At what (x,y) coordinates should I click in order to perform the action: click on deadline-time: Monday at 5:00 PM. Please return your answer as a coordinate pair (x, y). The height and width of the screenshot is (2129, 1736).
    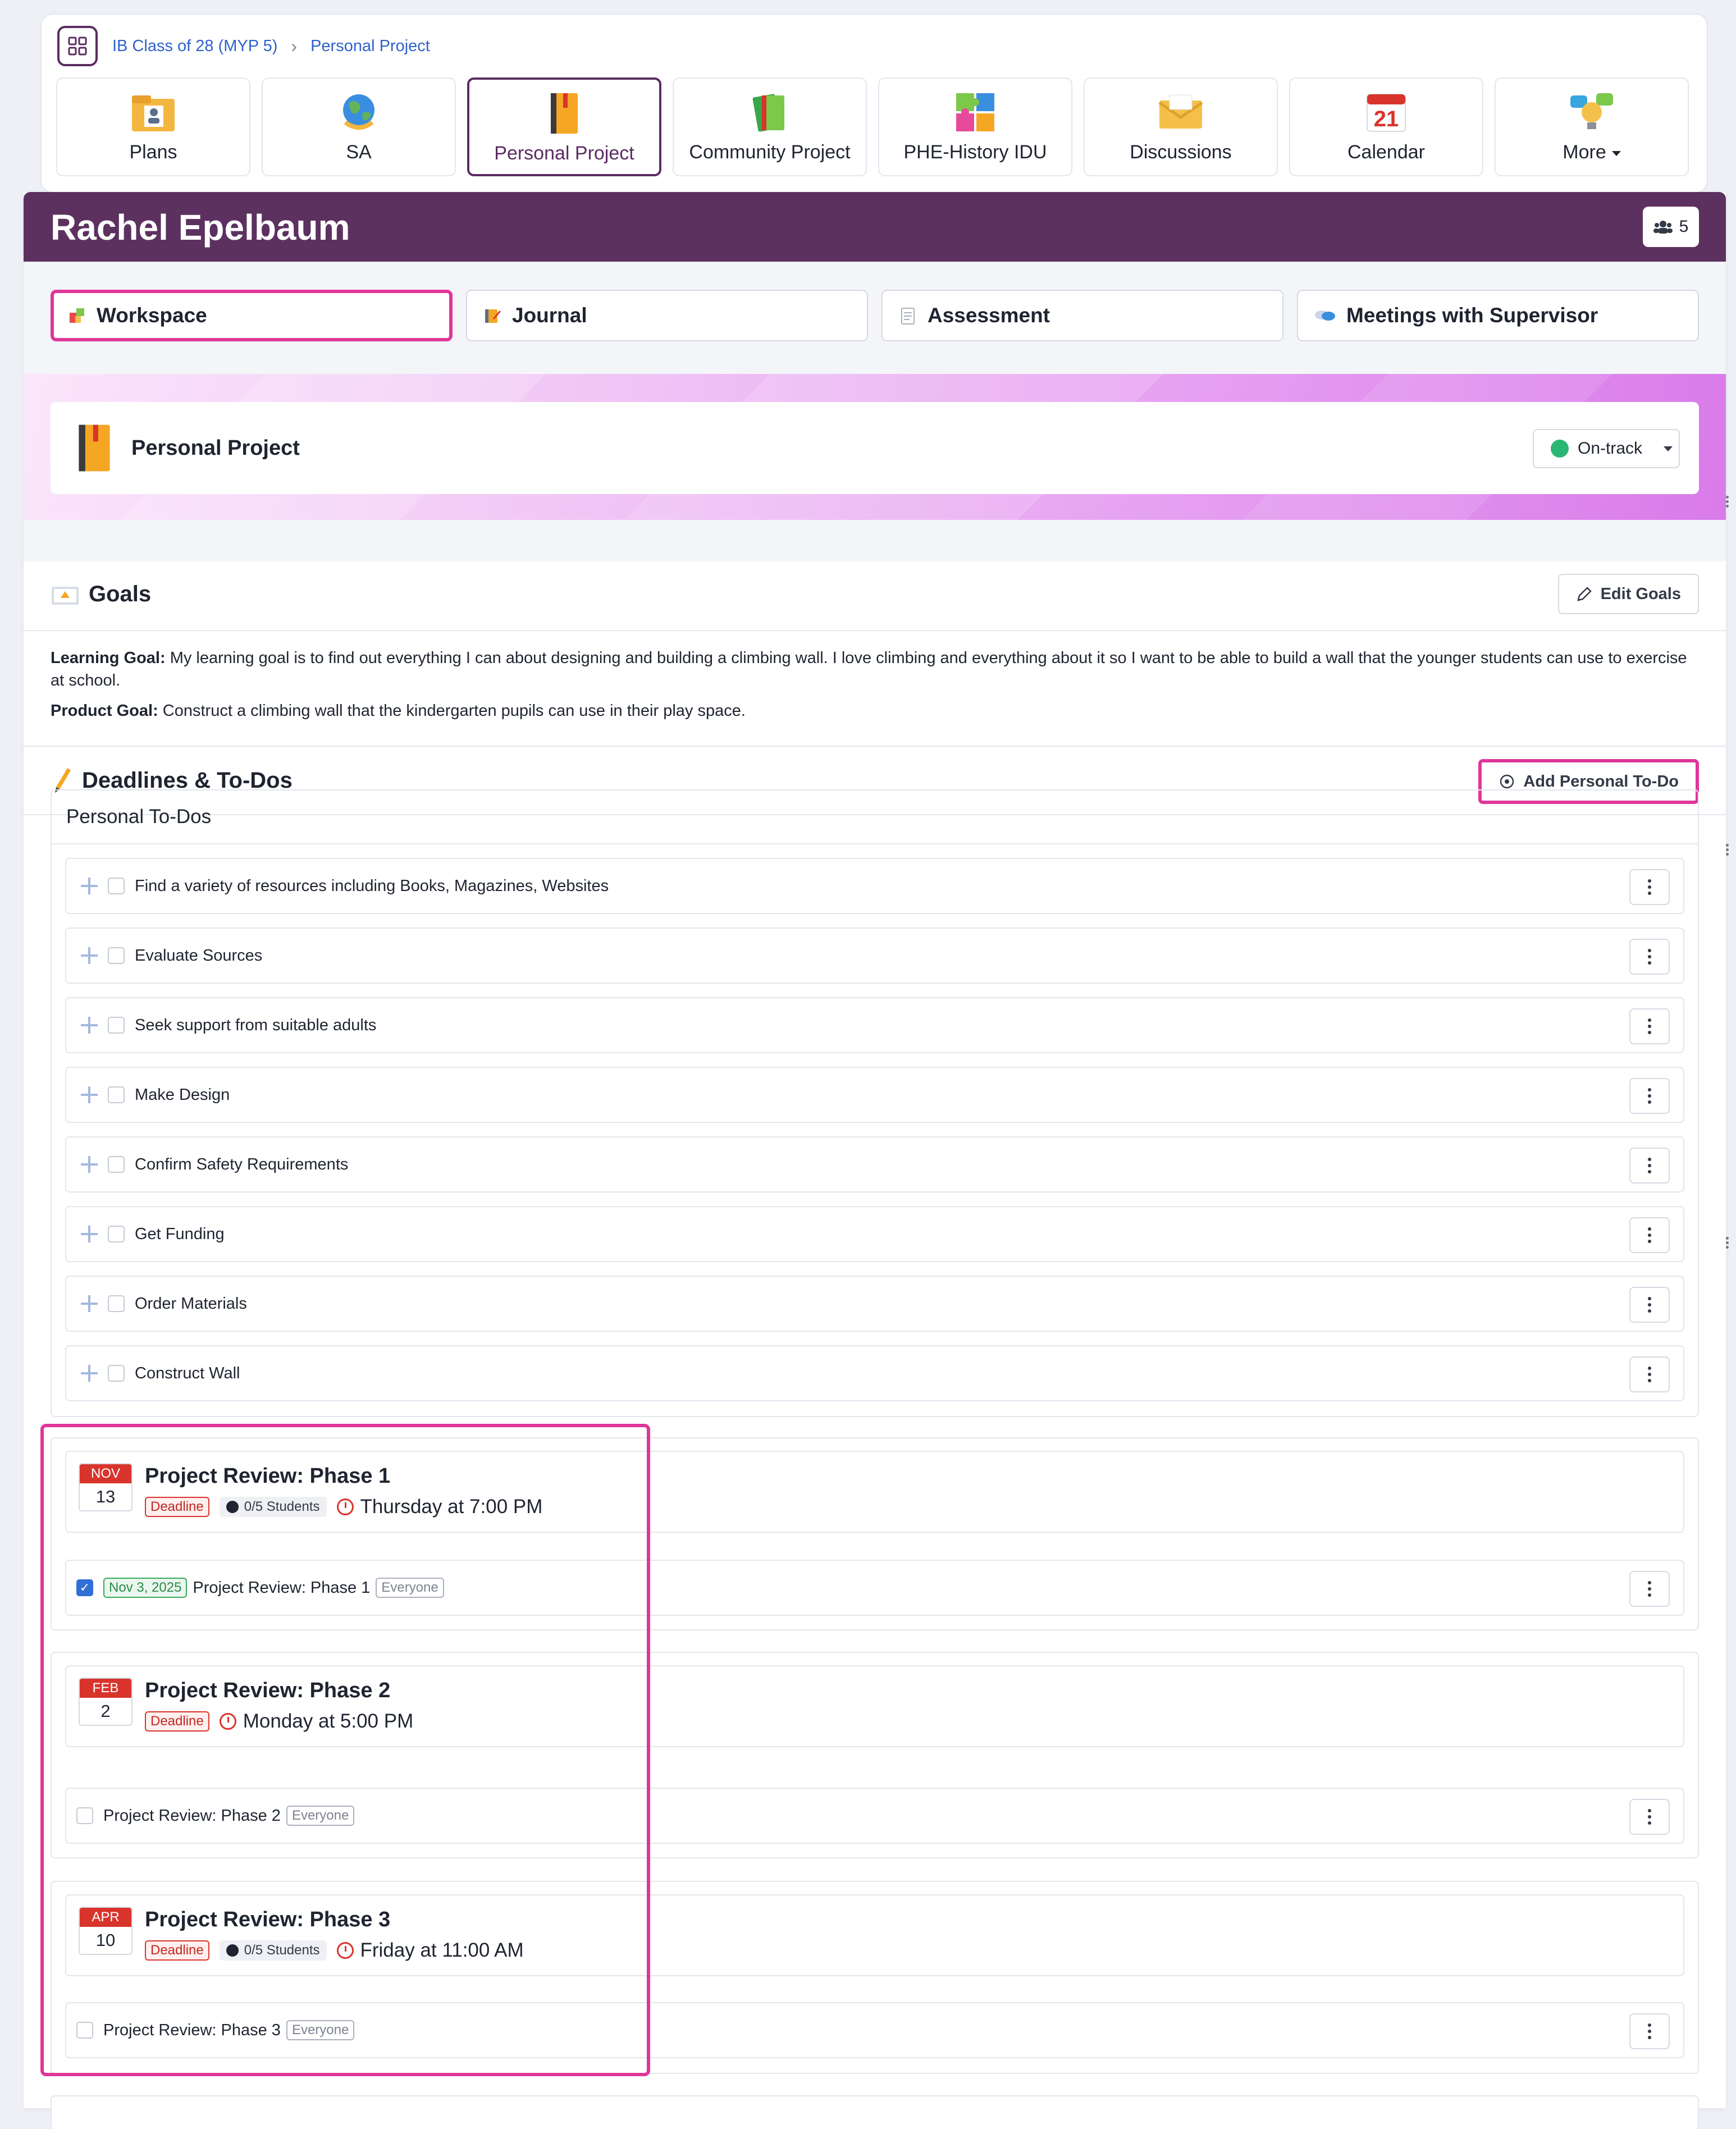
    Looking at the image, I should click on (316, 1721).